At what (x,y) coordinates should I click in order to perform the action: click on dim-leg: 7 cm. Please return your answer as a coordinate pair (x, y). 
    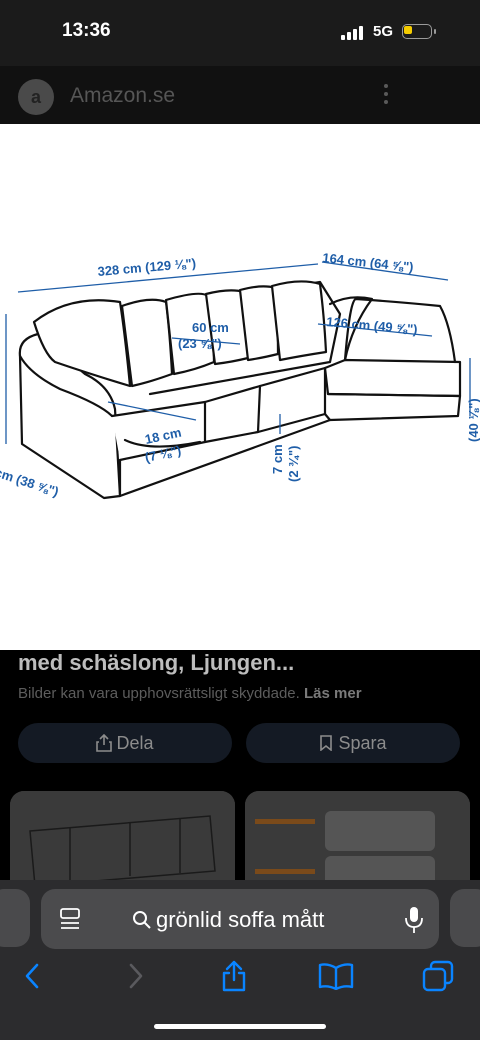
    Looking at the image, I should click on (277, 459).